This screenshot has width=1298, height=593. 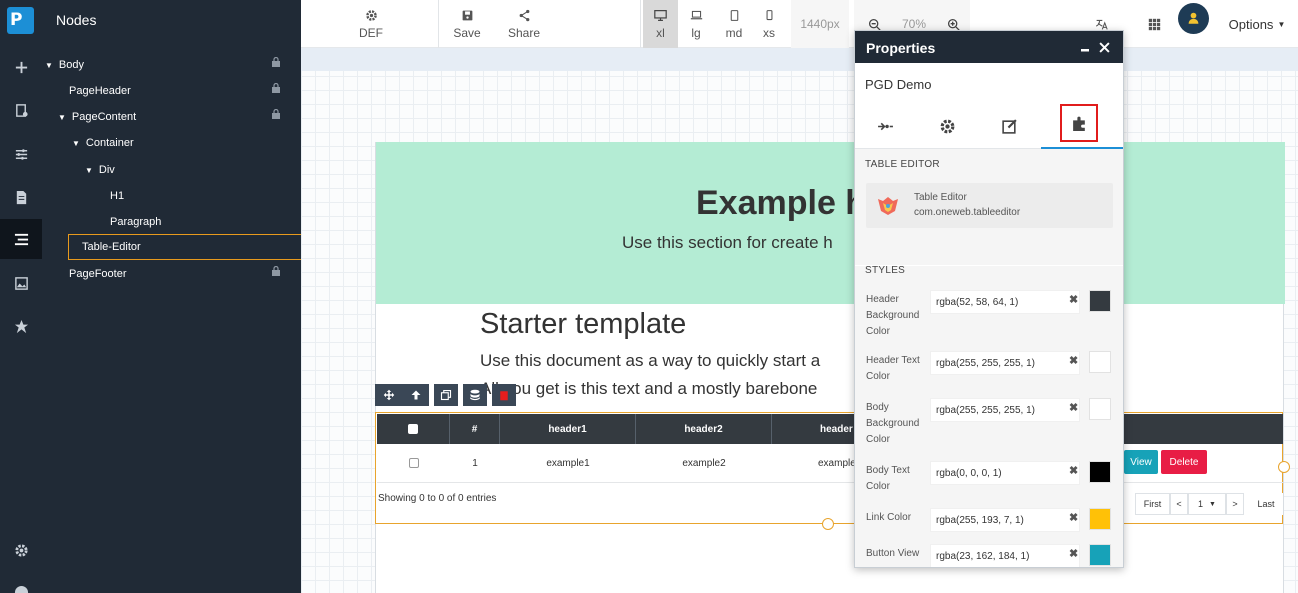 I want to click on color-value-input: rgba(23, 162, 184, 1), so click(x=1005, y=555).